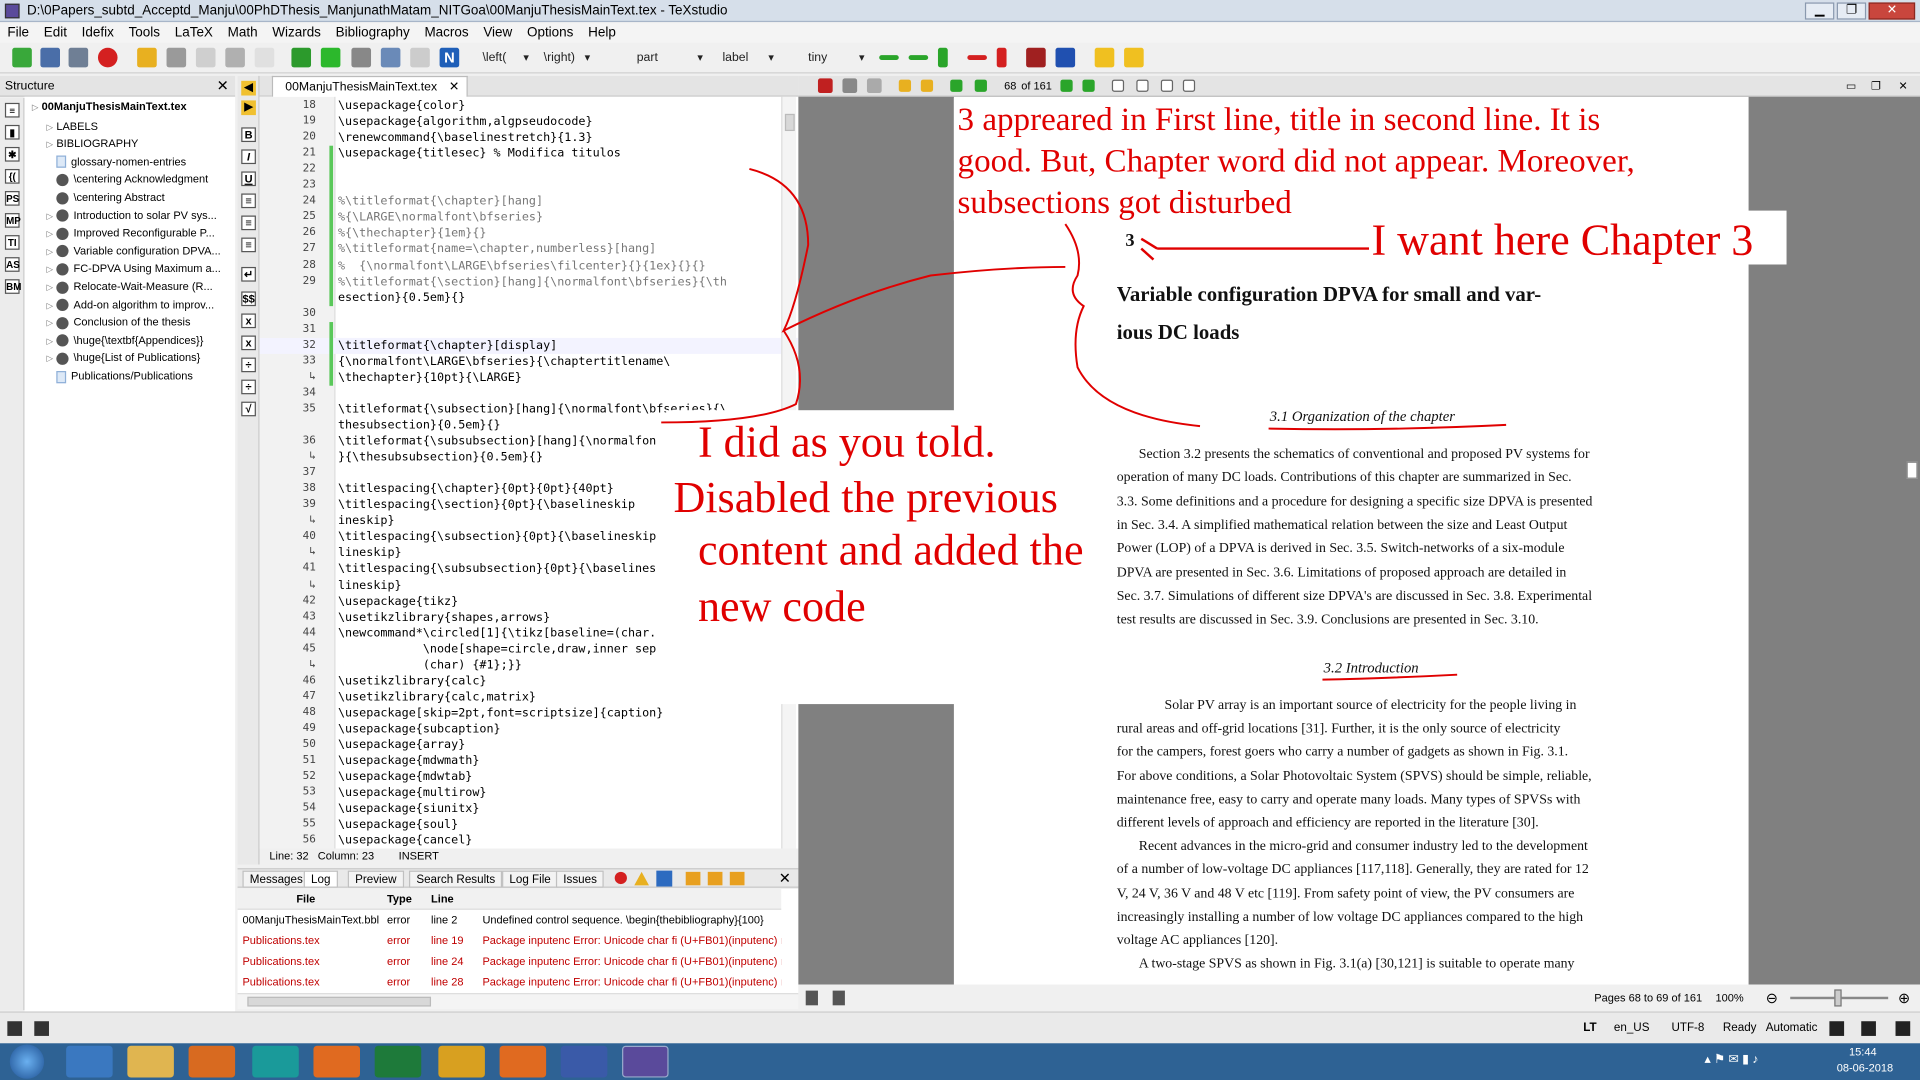  I want to click on align-right-icon: ≡, so click(248, 245).